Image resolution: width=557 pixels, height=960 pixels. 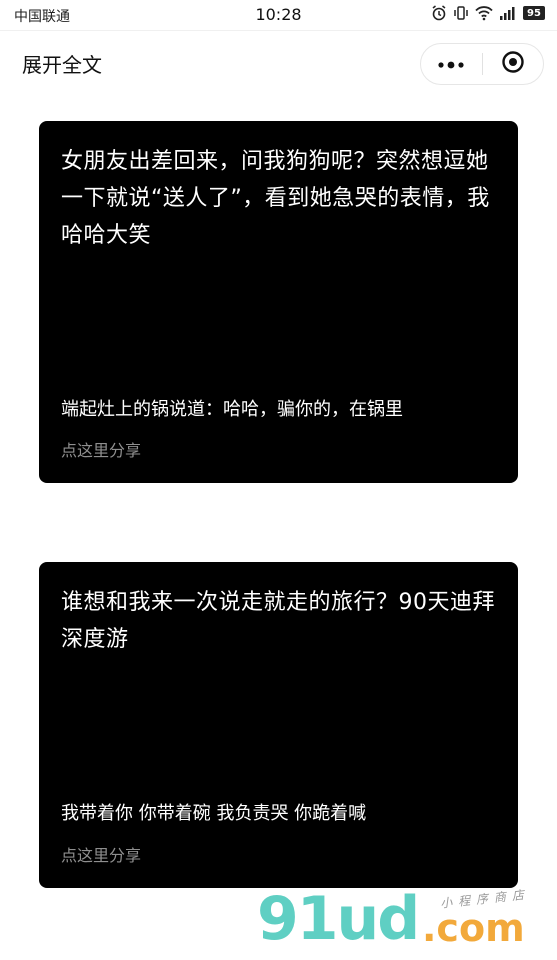 I want to click on close-mini-program-button, so click(x=513, y=64).